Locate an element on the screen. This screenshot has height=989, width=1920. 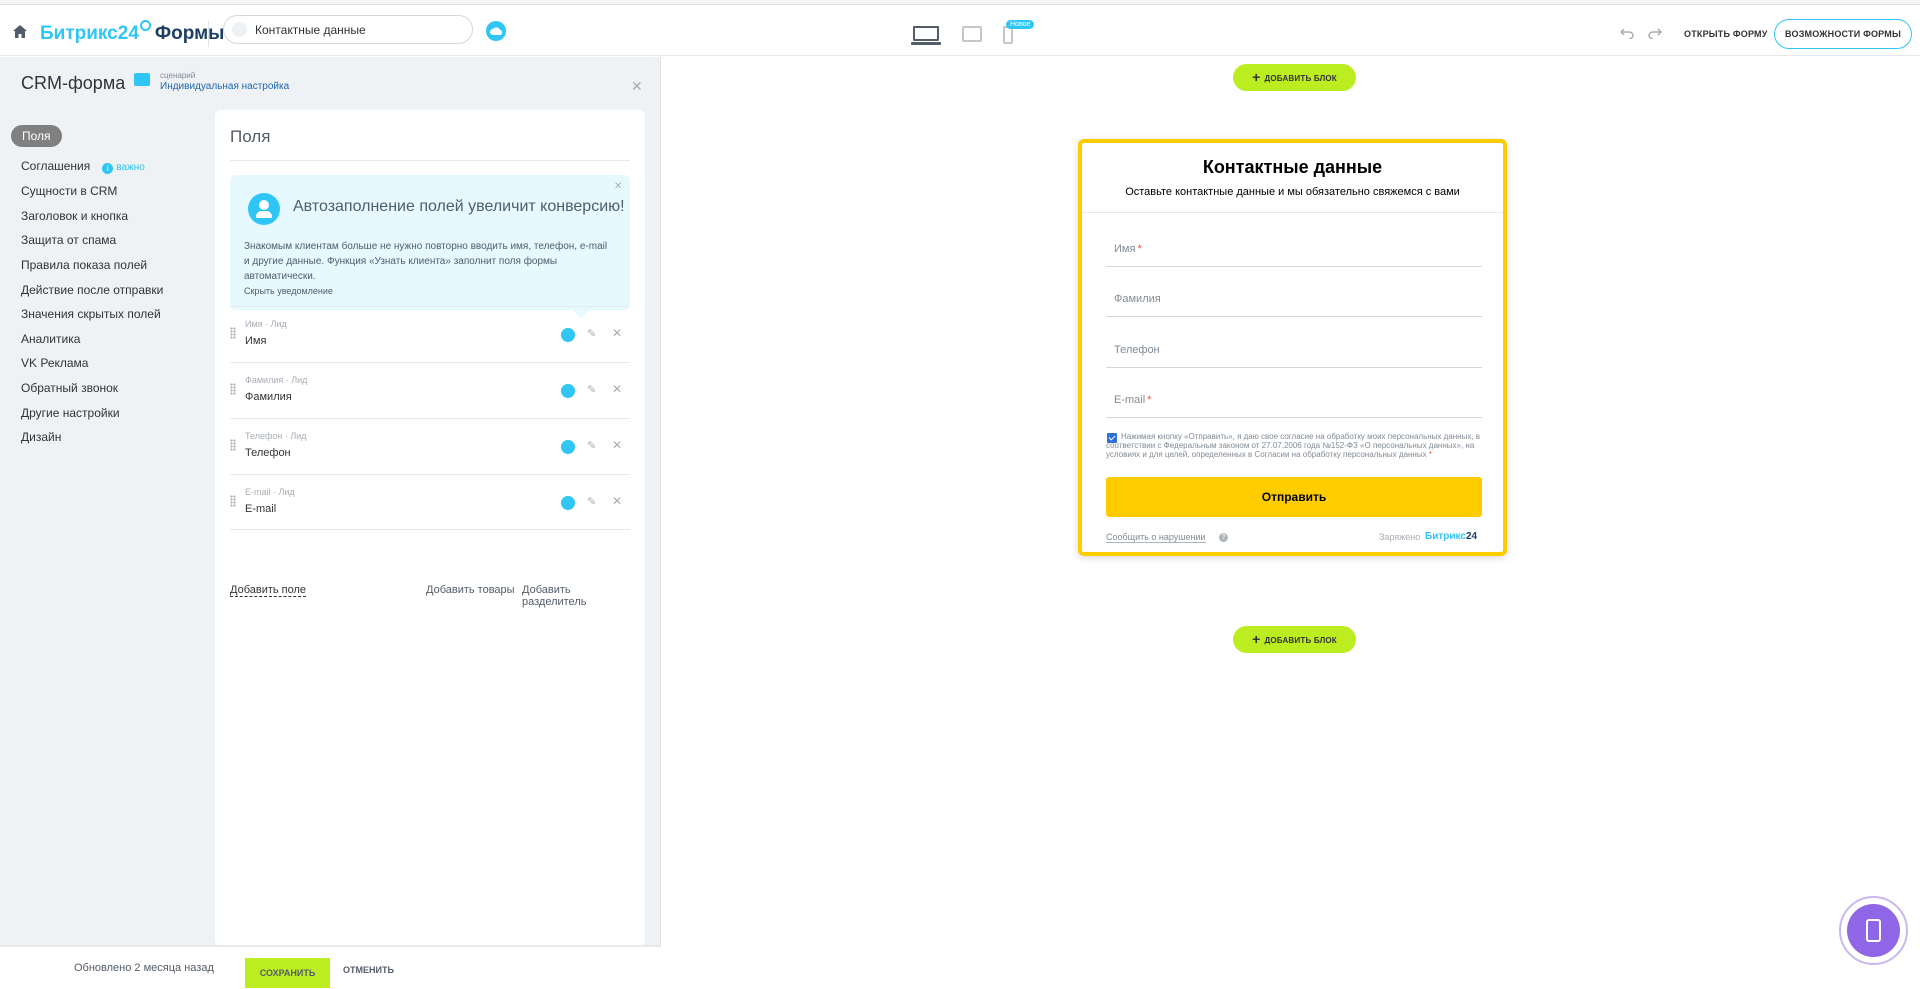
add-separator-link: Добавить разделитель is located at coordinates (576, 596).